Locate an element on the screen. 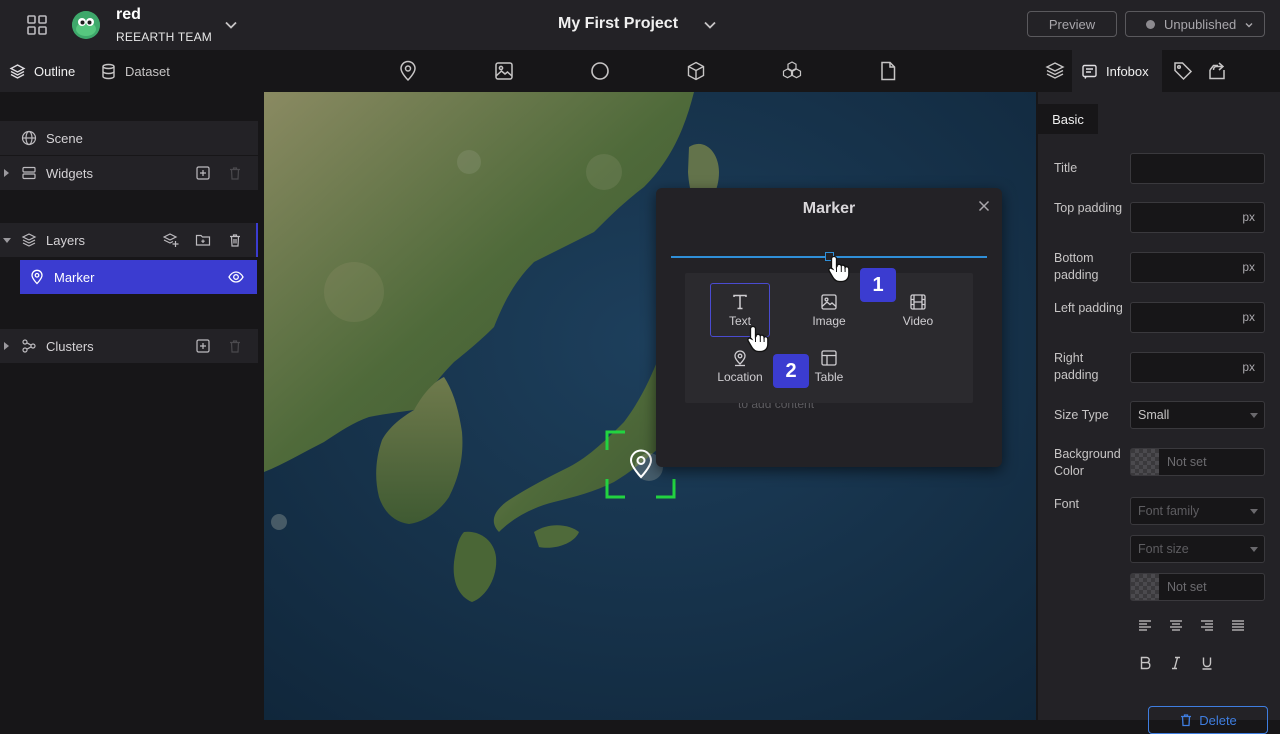 Image resolution: width=1280 pixels, height=734 pixels. bottom-padding-label: Bottom padding is located at coordinates (1076, 266).